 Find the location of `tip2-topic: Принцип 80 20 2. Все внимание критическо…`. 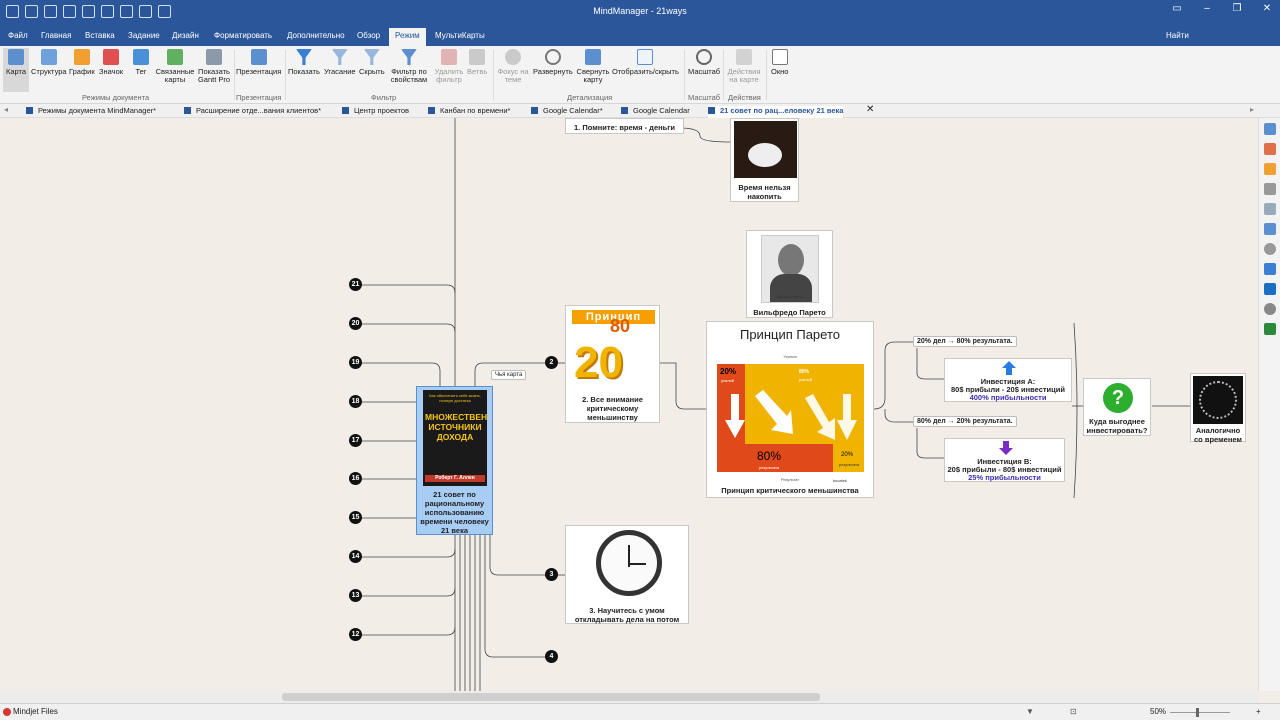

tip2-topic: Принцип 80 20 2. Все внимание критическо… is located at coordinates (612, 364).